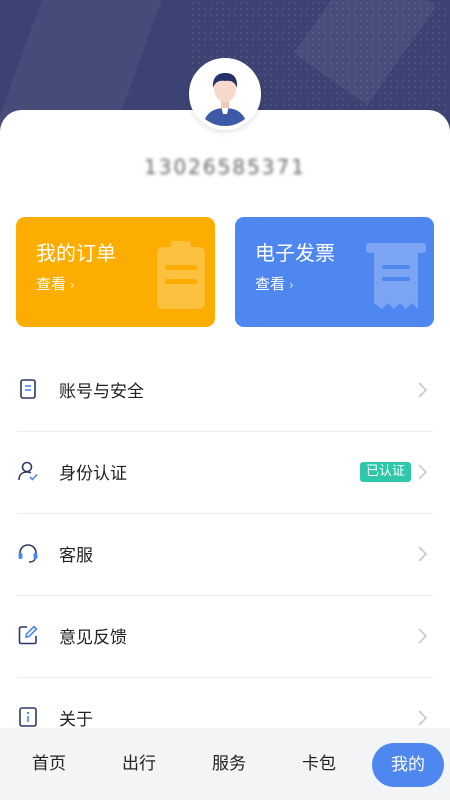 The image size is (450, 800). Describe the element at coordinates (93, 474) in the screenshot. I see `menu-item-label: 身份认证` at that location.